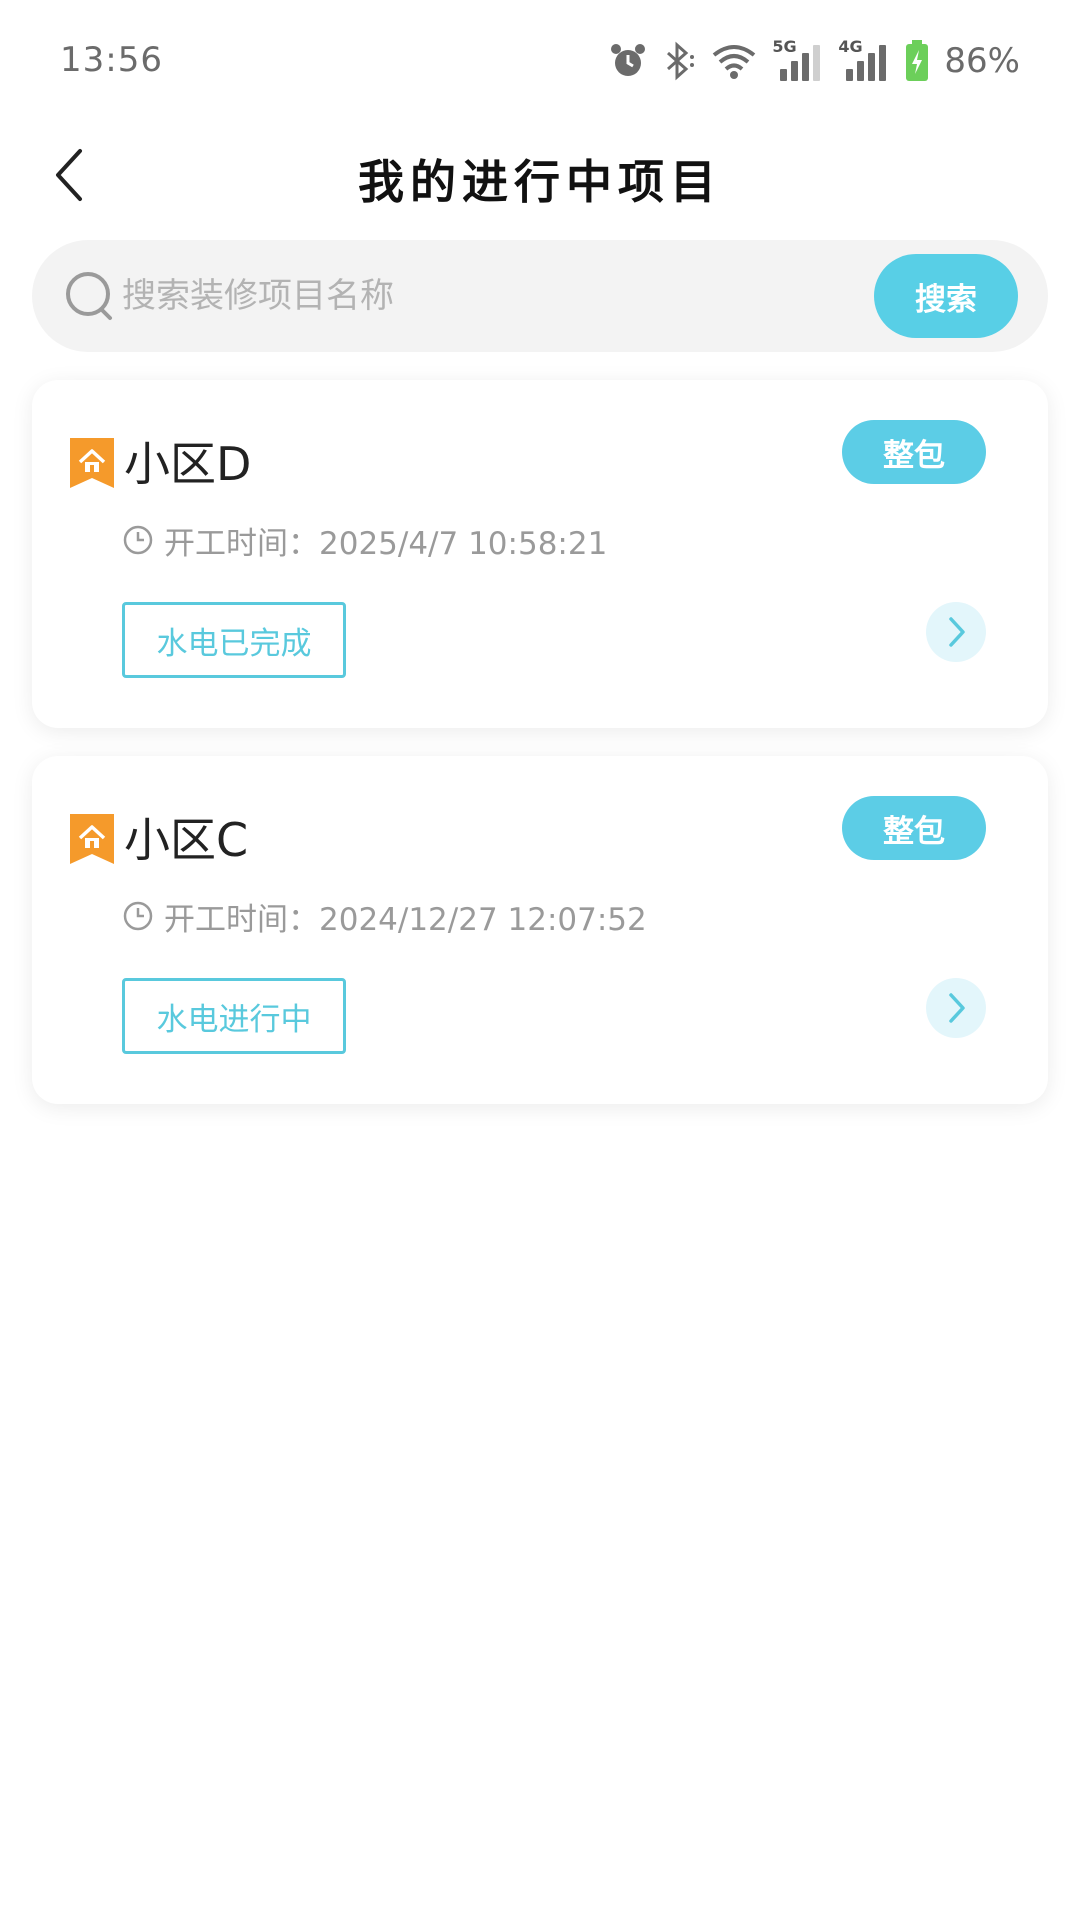 Image resolution: width=1080 pixels, height=1920 pixels. Describe the element at coordinates (188, 464) in the screenshot. I see `project-name: 小区D` at that location.